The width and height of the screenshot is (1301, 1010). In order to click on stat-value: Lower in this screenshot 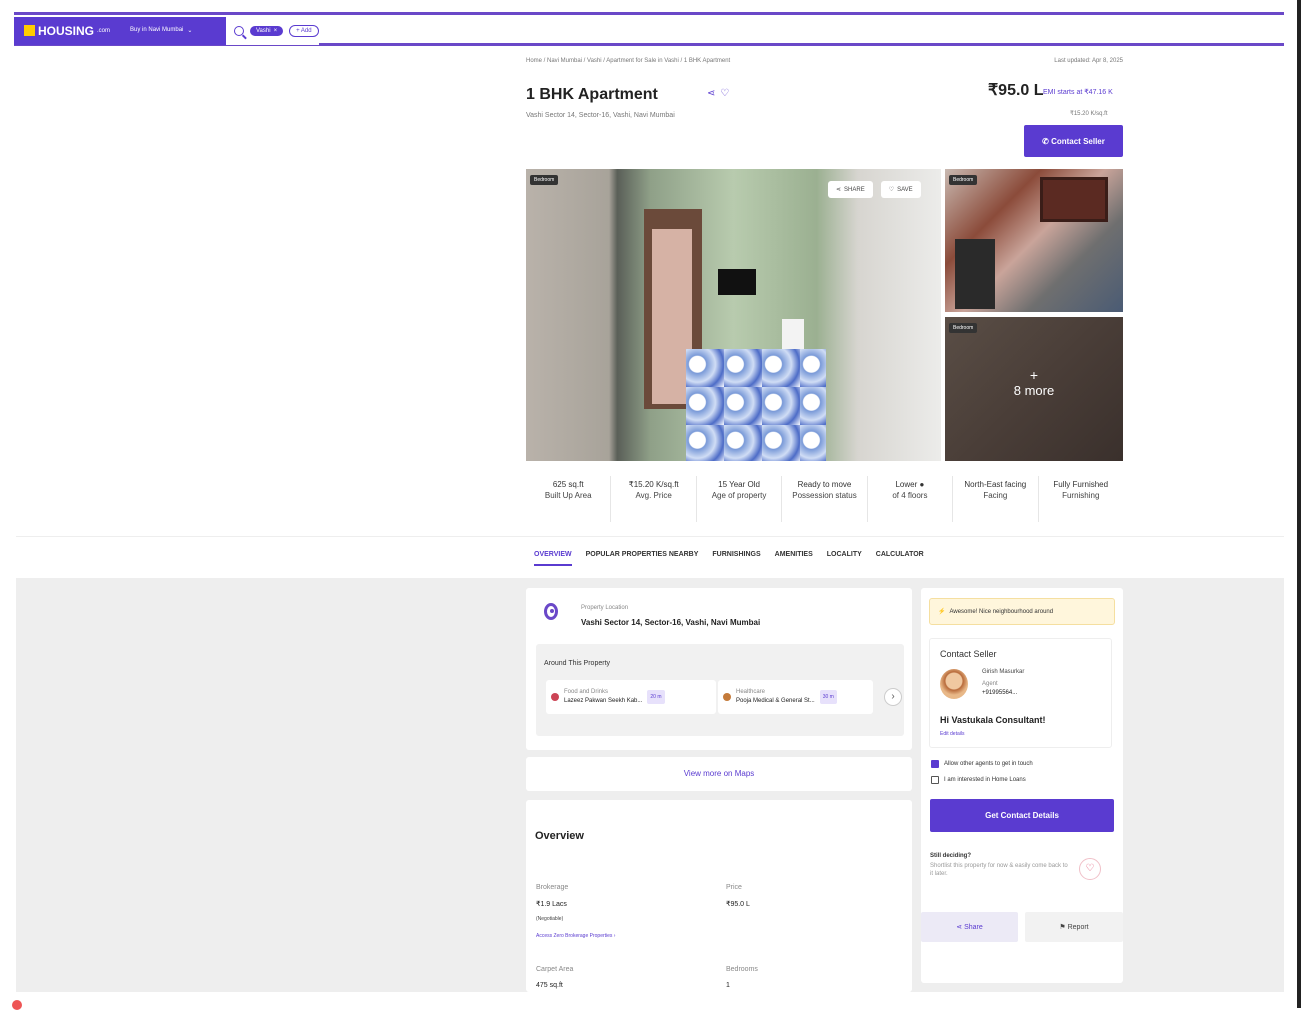, I will do `click(906, 484)`.